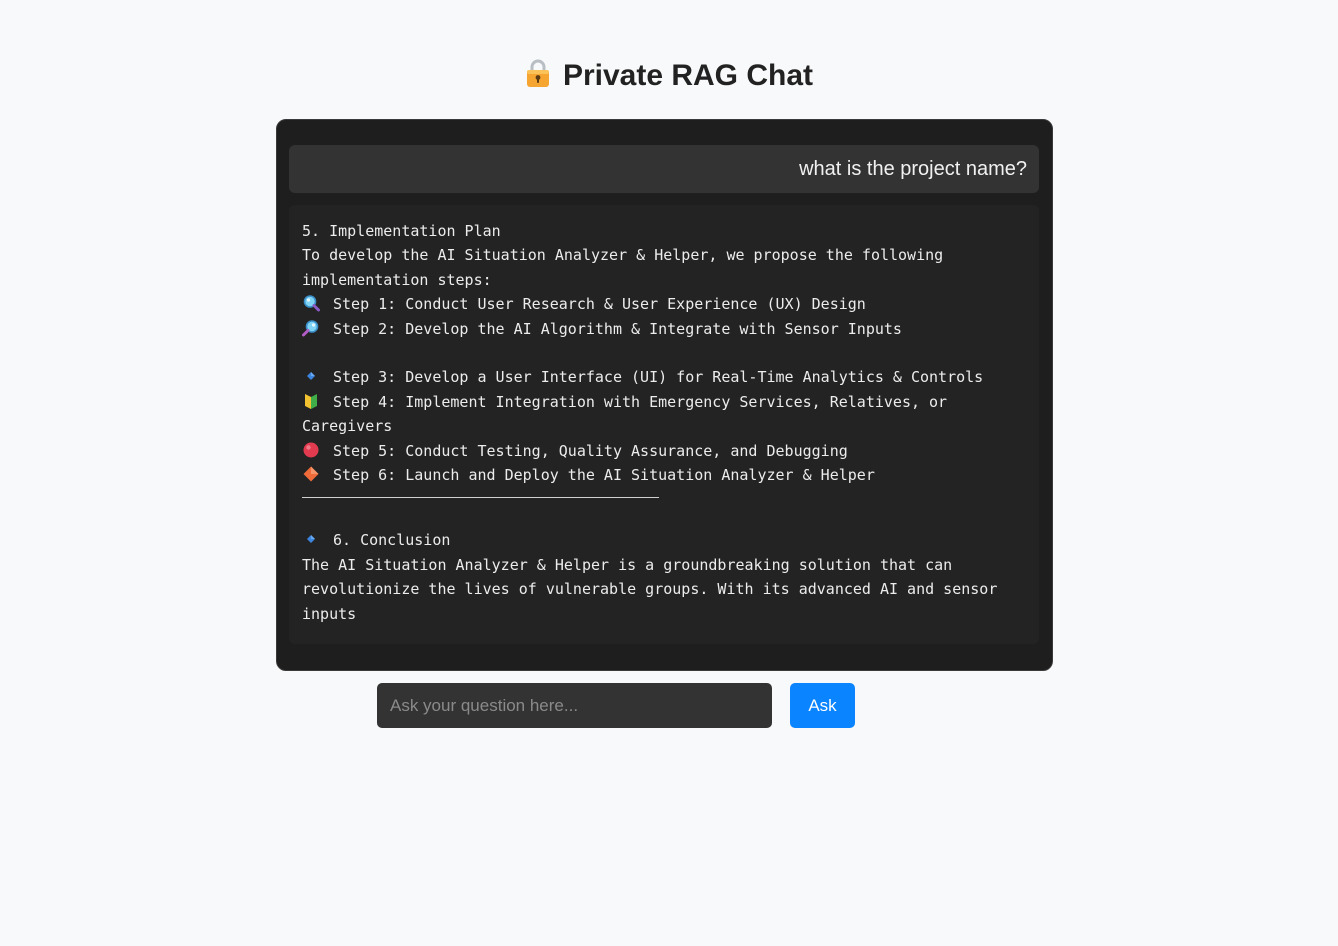 Image resolution: width=1338 pixels, height=946 pixels. What do you see at coordinates (392, 540) in the screenshot?
I see `conclusion-heading-text: 6. Conclusion` at bounding box center [392, 540].